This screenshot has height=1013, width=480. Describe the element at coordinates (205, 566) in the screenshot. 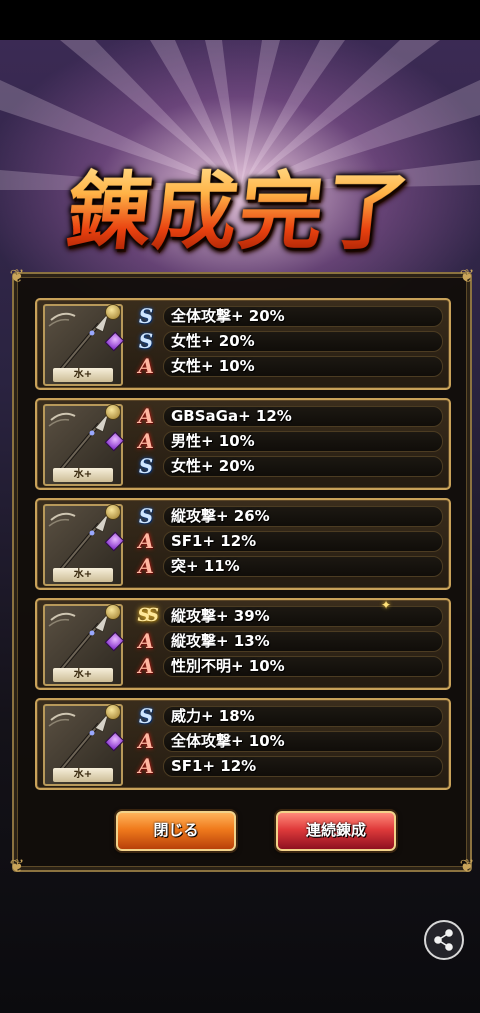

I see `skill-text: 突+ 11%` at that location.